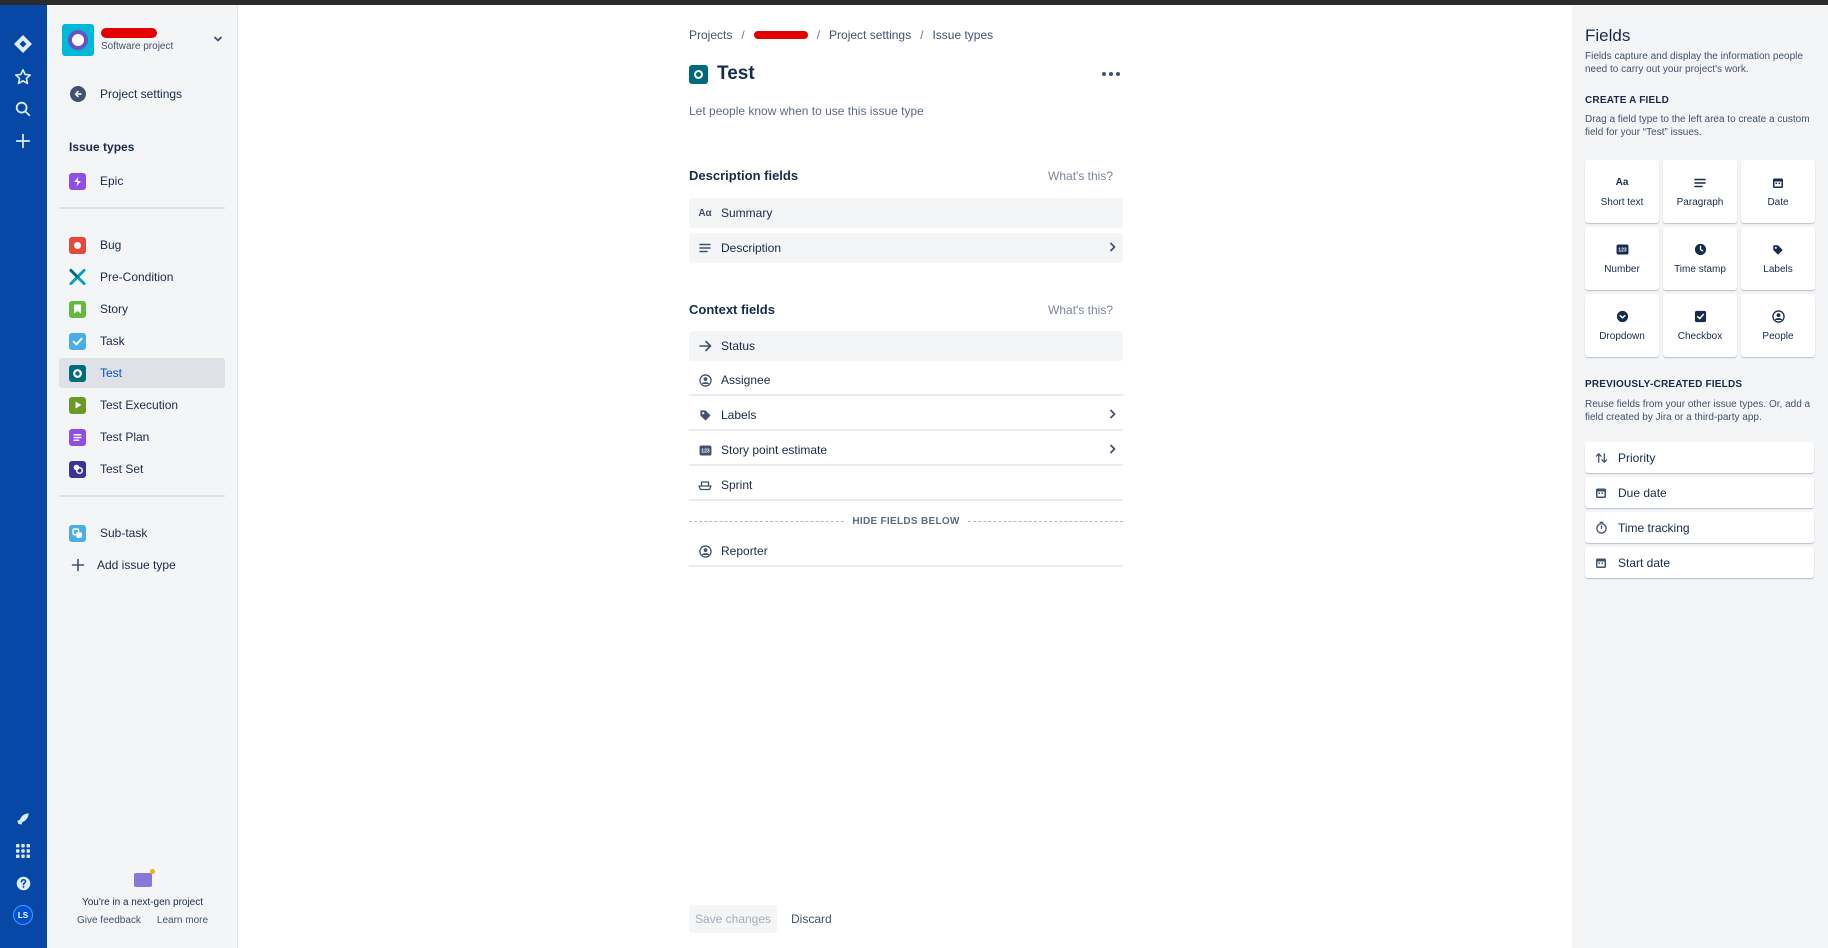 Image resolution: width=1828 pixels, height=948 pixels. Describe the element at coordinates (710, 35) in the screenshot. I see `breadcrumb-projects: Projects` at that location.